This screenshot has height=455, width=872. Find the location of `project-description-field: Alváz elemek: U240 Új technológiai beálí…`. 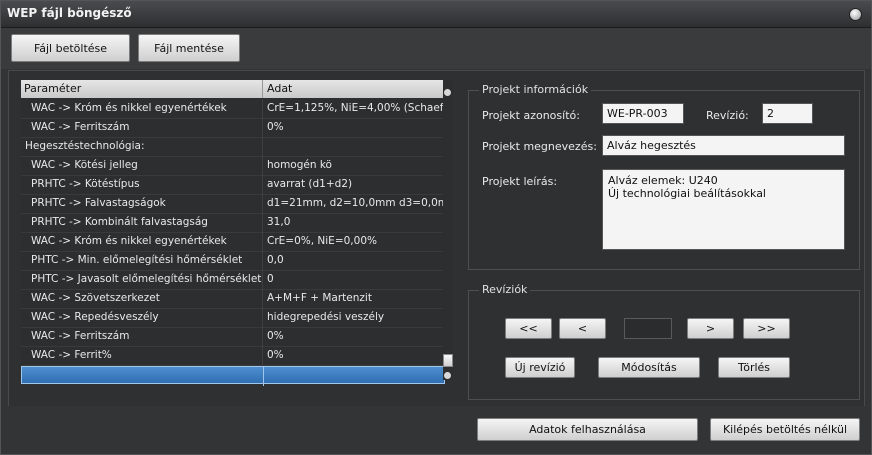

project-description-field: Alváz elemek: U240 Új technológiai beálí… is located at coordinates (723, 209).